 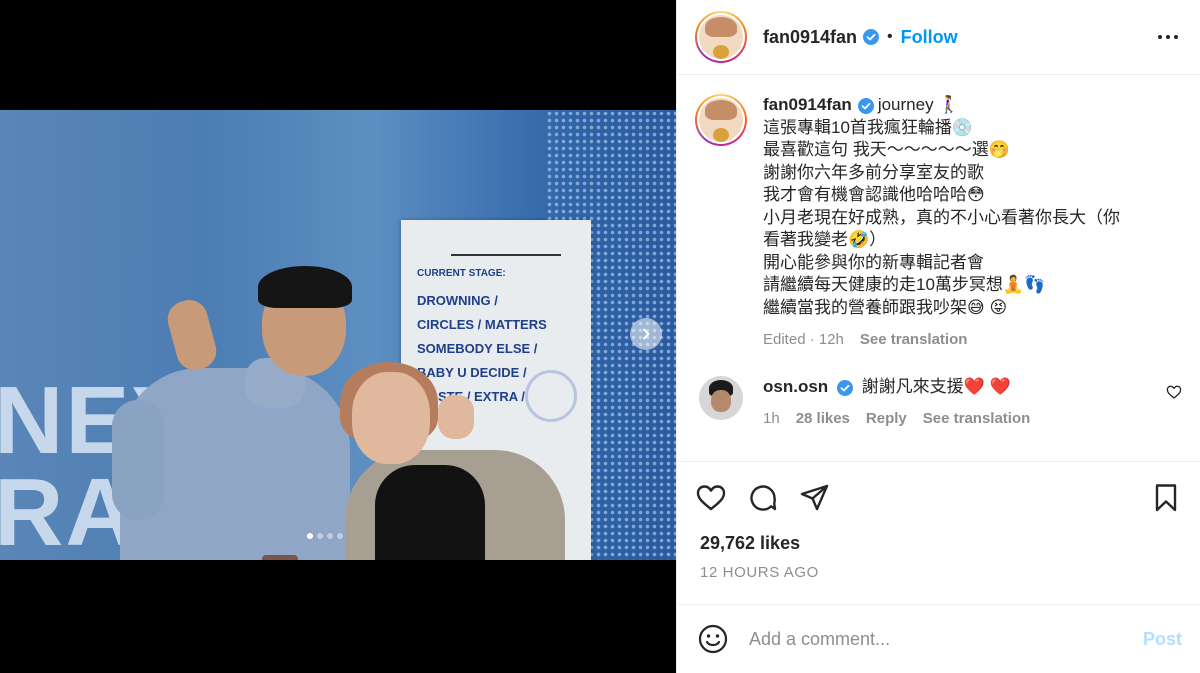 What do you see at coordinates (1168, 37) in the screenshot?
I see `more-options-button` at bounding box center [1168, 37].